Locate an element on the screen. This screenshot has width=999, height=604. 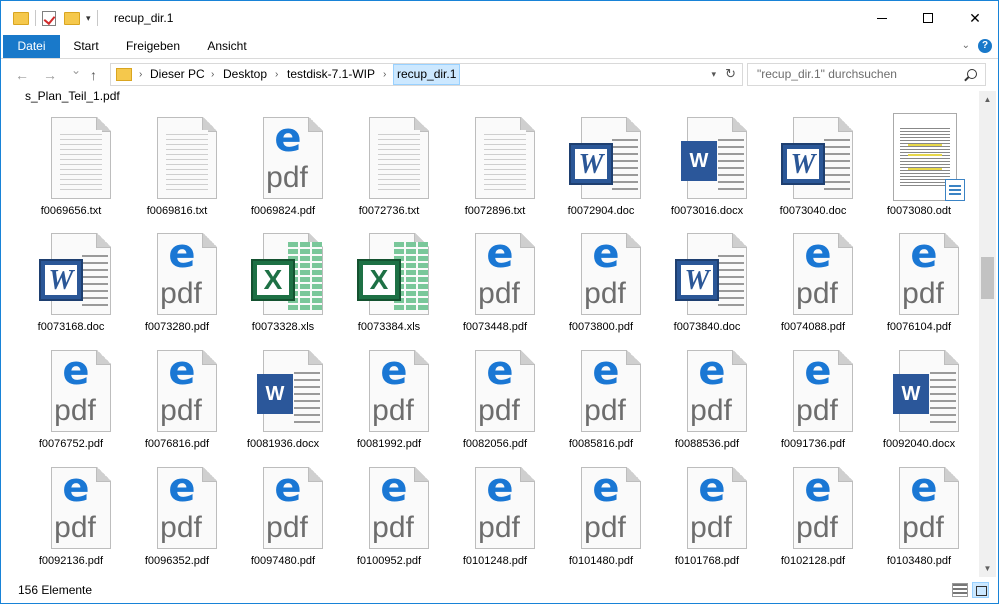
file-name-label: f0102128.pdf is located at coordinates (813, 561).